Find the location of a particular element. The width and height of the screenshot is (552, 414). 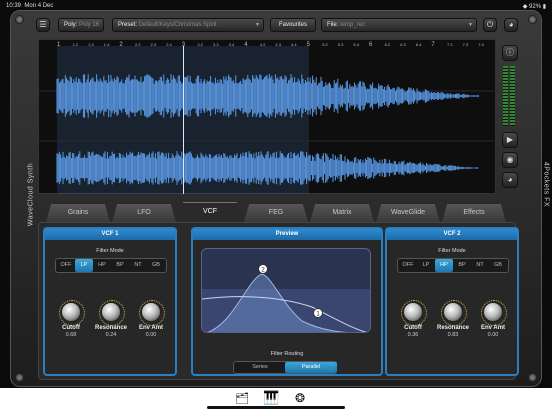

vcf2-mode-off: OFF is located at coordinates (408, 265).